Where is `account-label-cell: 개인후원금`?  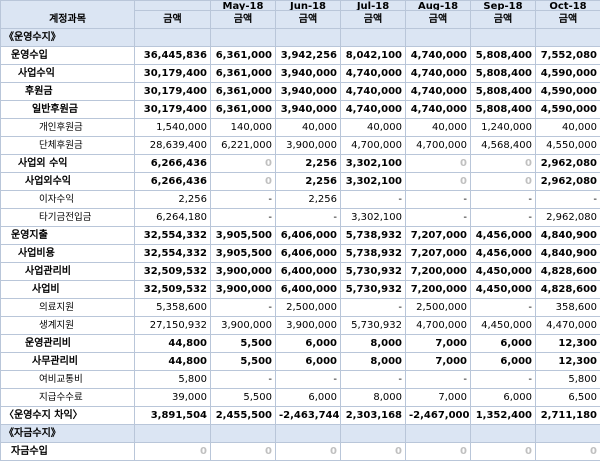
account-label-cell: 개인후원금 is located at coordinates (68, 128).